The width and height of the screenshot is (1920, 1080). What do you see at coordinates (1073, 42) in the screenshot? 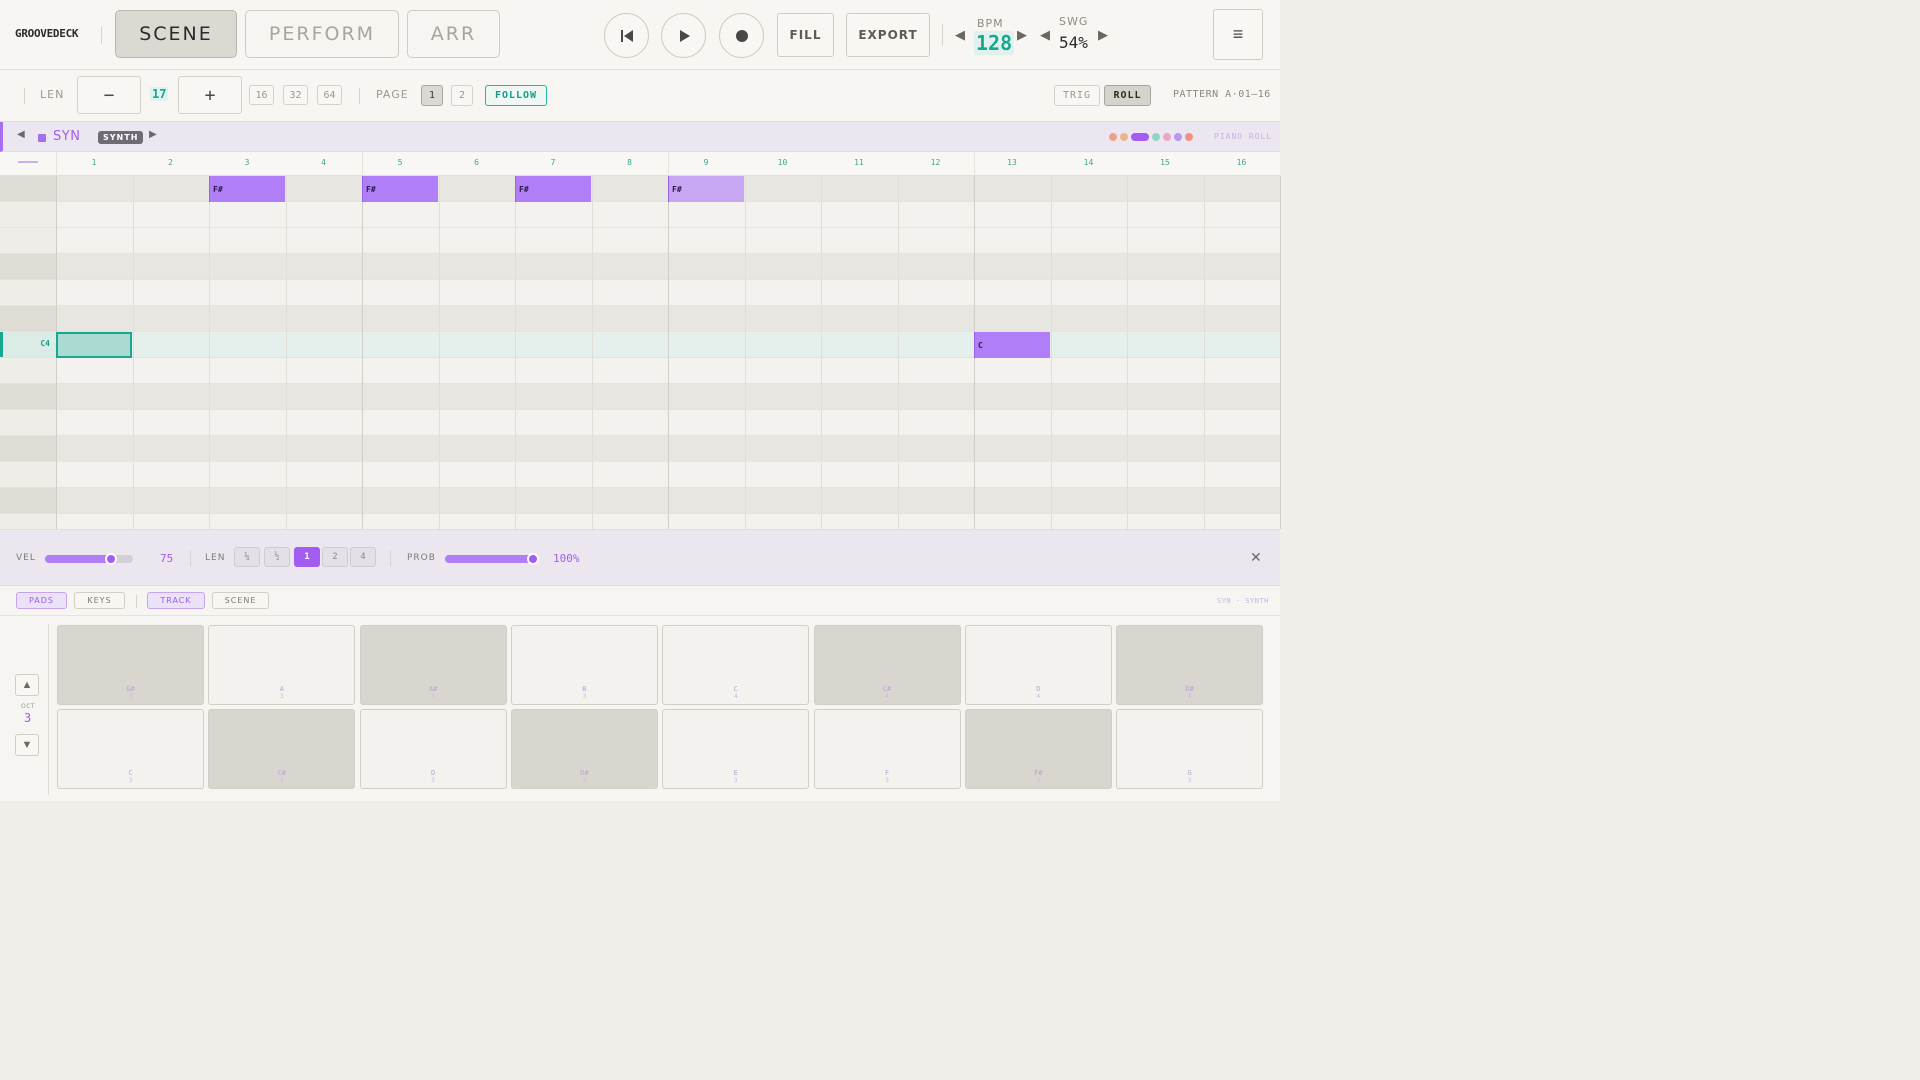
I see `swing-value: 54%` at bounding box center [1073, 42].